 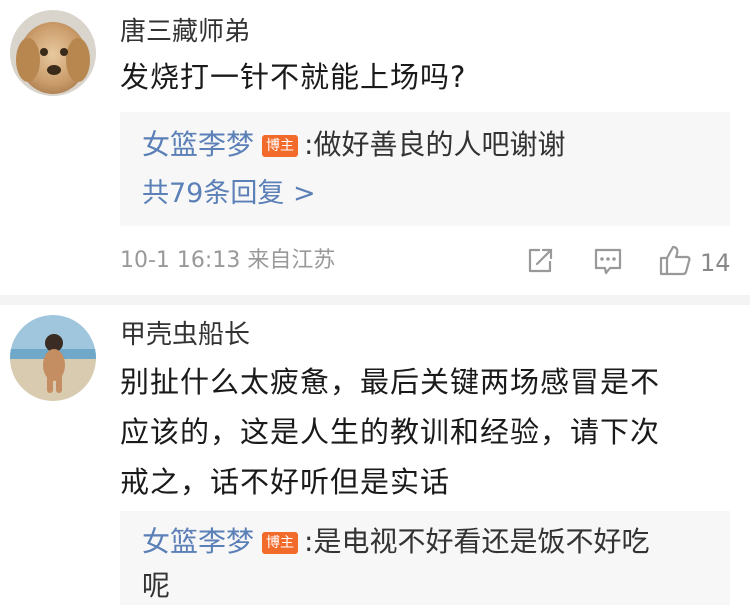 I want to click on divider, so click(x=375, y=300).